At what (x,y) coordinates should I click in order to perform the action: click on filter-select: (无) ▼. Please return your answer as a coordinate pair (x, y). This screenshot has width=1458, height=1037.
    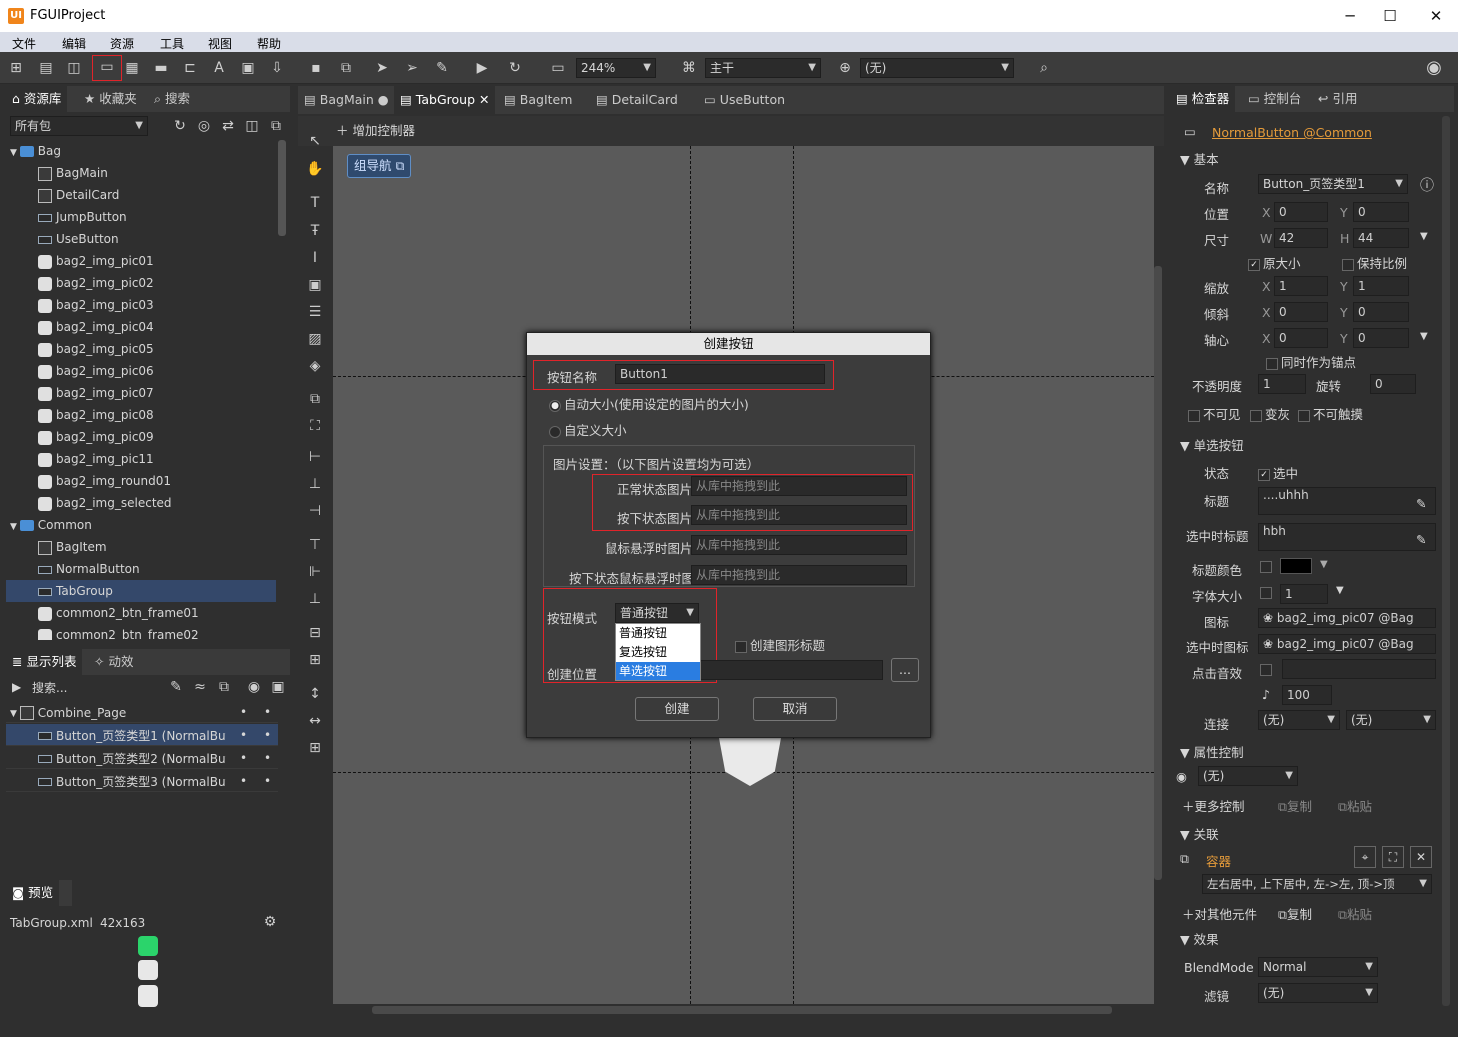
    Looking at the image, I should click on (1318, 993).